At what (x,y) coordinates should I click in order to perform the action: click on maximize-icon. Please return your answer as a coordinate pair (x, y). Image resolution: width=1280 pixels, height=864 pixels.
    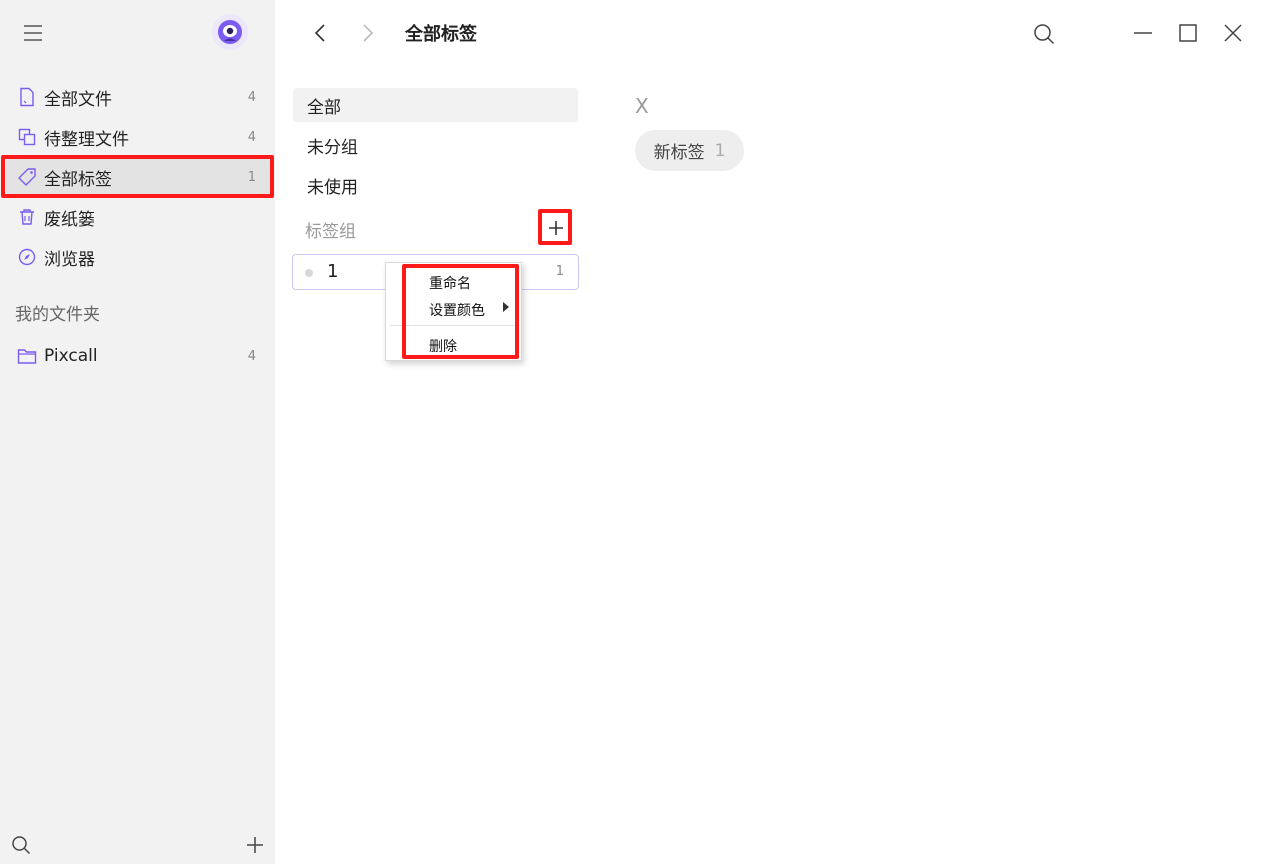
    Looking at the image, I should click on (1188, 33).